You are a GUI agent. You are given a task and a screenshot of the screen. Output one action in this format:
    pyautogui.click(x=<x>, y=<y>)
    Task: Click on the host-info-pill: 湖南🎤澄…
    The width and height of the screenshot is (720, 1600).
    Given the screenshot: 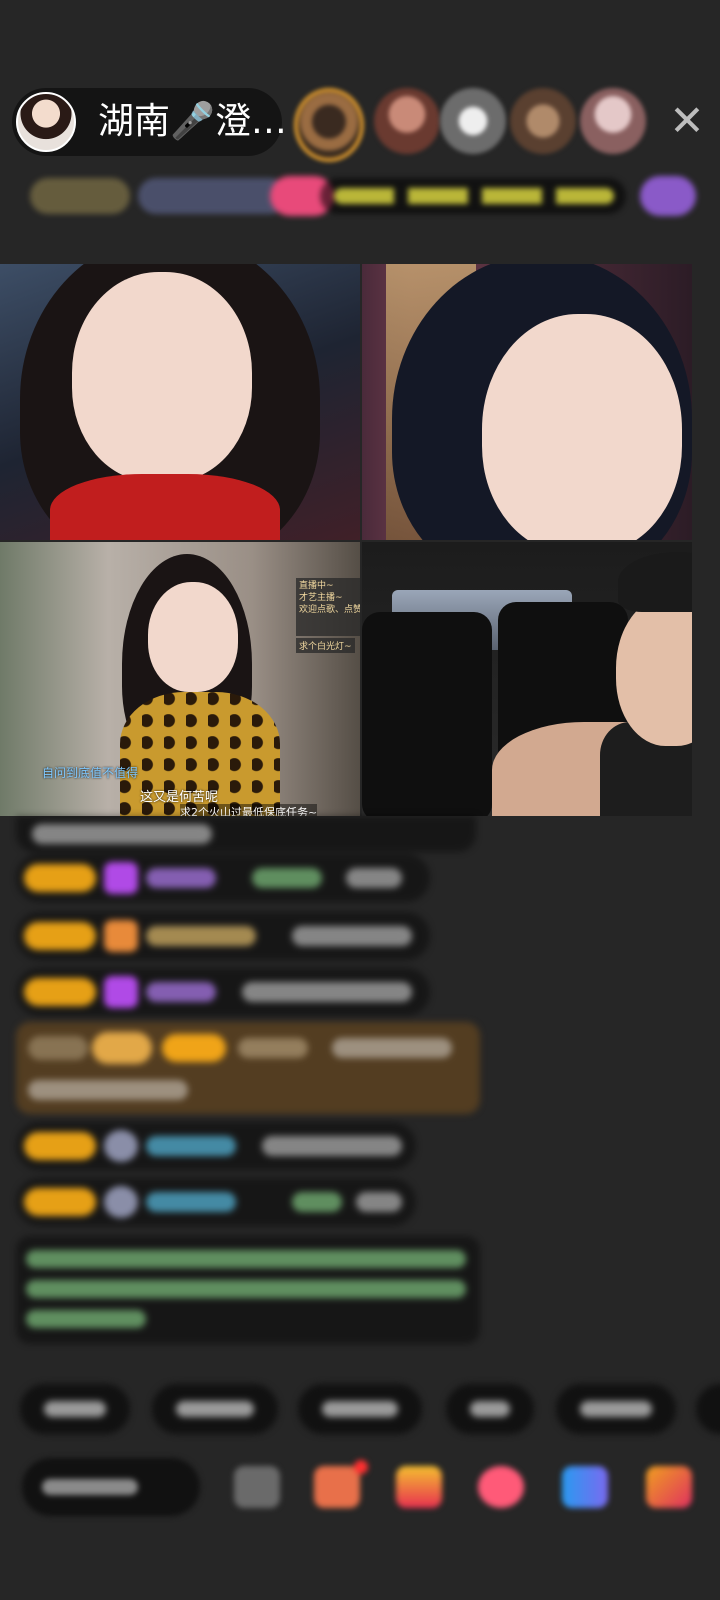 What is the action you would take?
    pyautogui.click(x=149, y=122)
    